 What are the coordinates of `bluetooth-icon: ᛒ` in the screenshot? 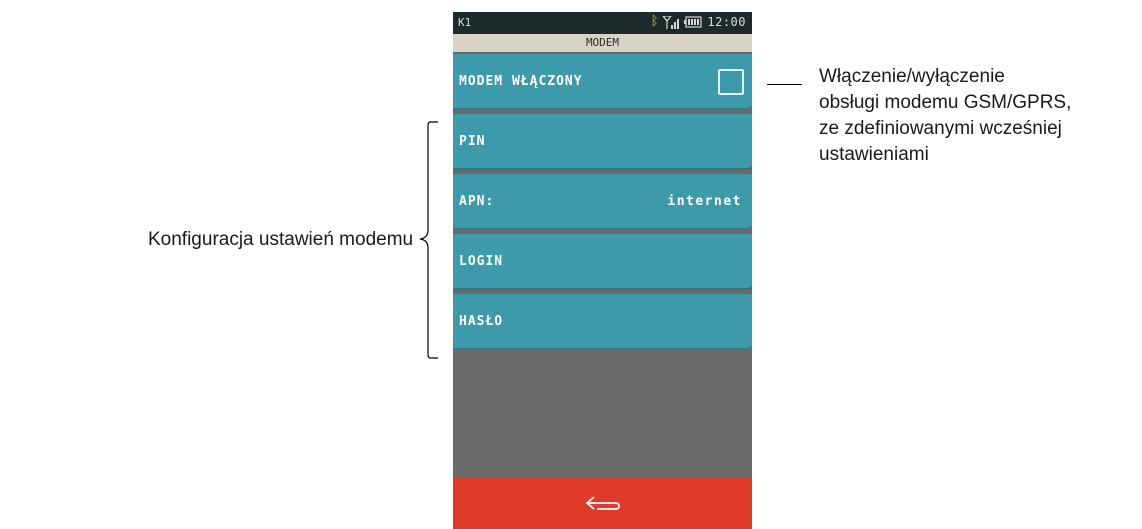 It's located at (654, 21).